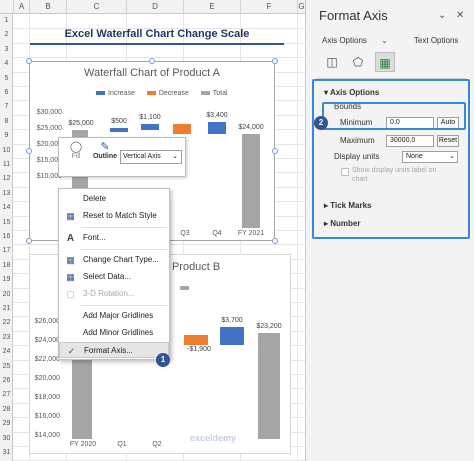 The height and width of the screenshot is (461, 474). Describe the element at coordinates (6, 395) in the screenshot. I see `row-header: 27` at that location.